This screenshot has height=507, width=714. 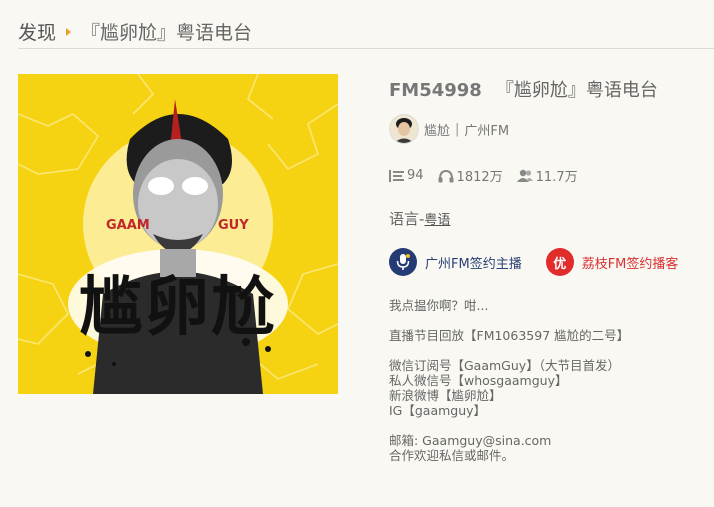 What do you see at coordinates (630, 264) in the screenshot?
I see `lizhi-fm-badge-label: 荔枝FM签约播客` at bounding box center [630, 264].